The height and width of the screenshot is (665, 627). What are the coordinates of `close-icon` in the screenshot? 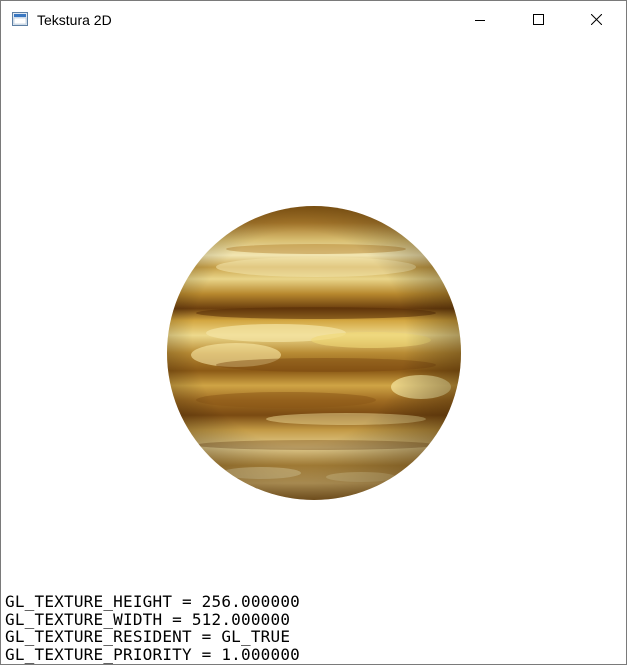 It's located at (596, 19).